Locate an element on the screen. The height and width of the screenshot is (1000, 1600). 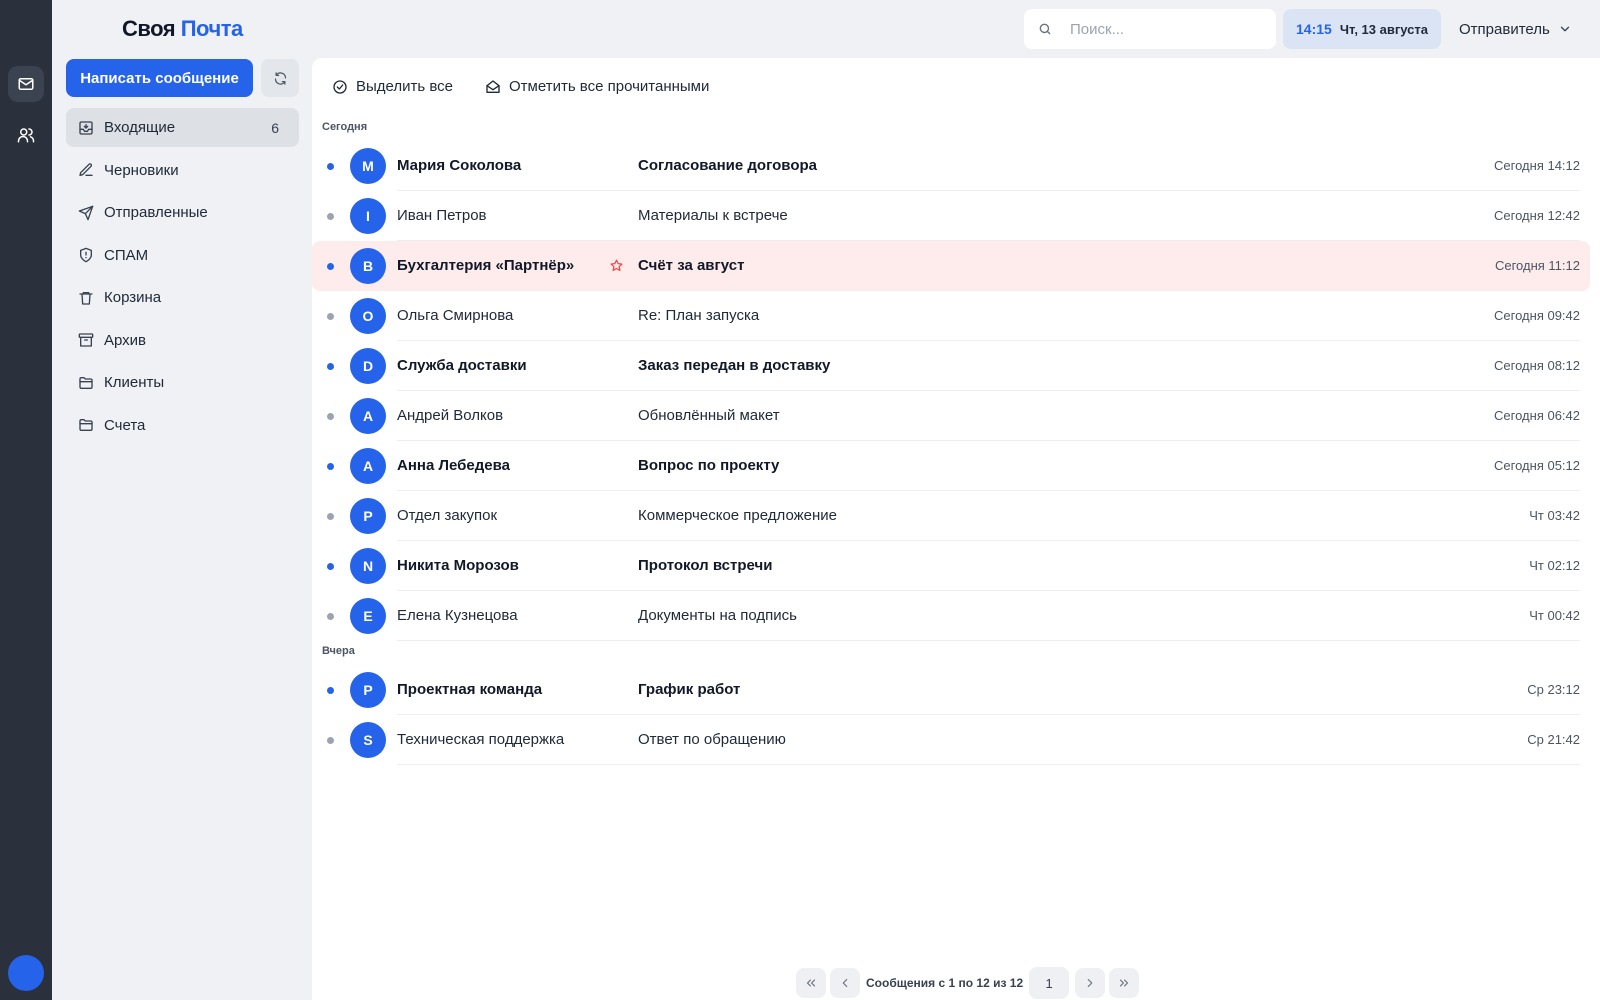
current-page: 1 is located at coordinates (1049, 983).